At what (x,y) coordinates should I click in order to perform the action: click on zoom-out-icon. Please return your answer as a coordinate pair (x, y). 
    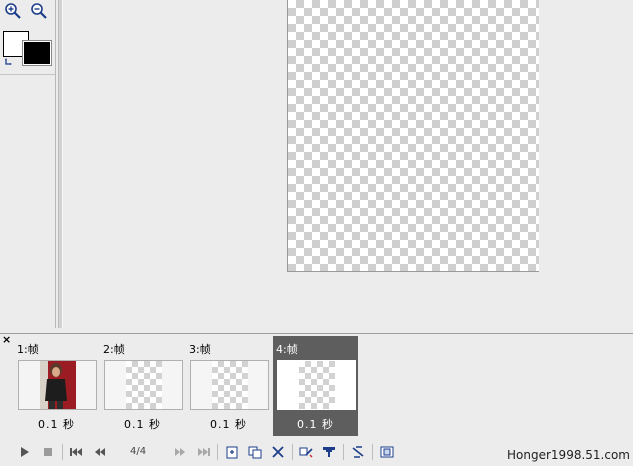
    Looking at the image, I should click on (39, 11).